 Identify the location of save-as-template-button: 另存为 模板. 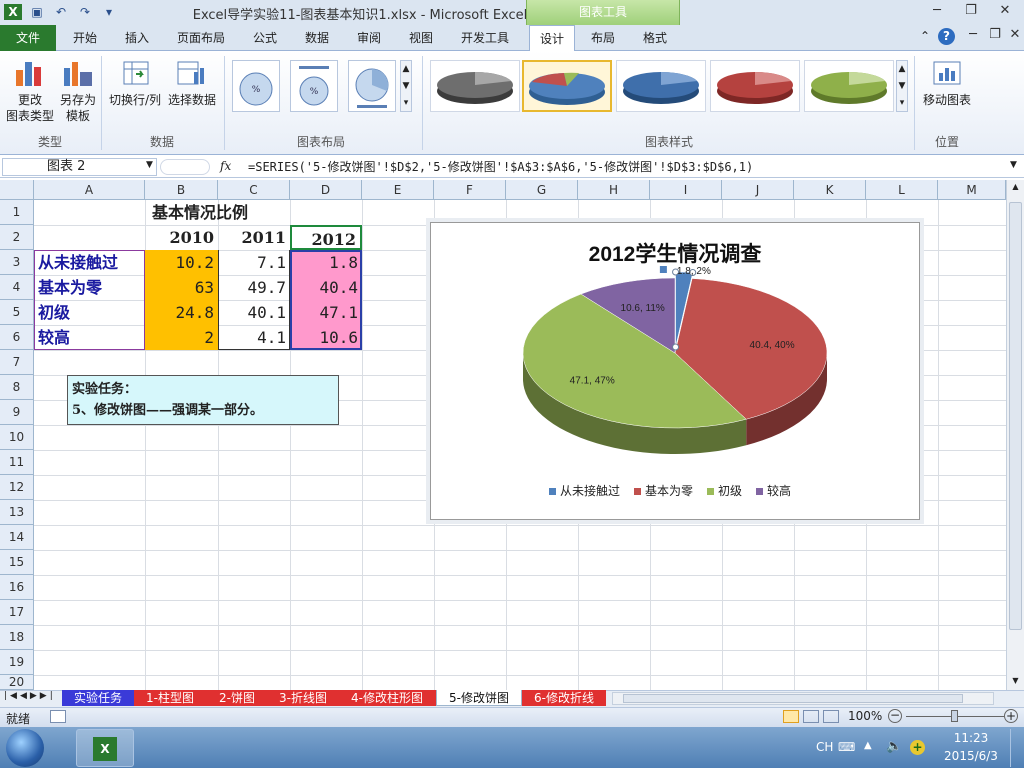
(78, 108).